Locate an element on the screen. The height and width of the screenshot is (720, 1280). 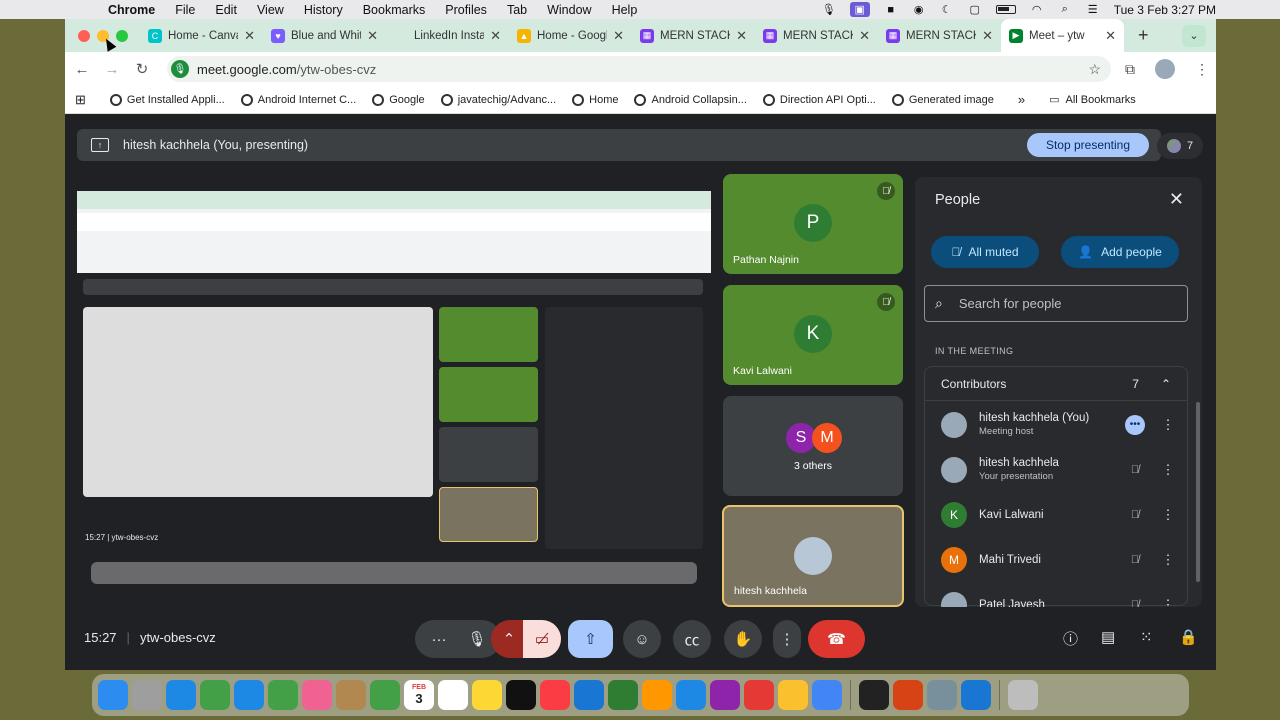
menu-file: File is located at coordinates (185, 10).